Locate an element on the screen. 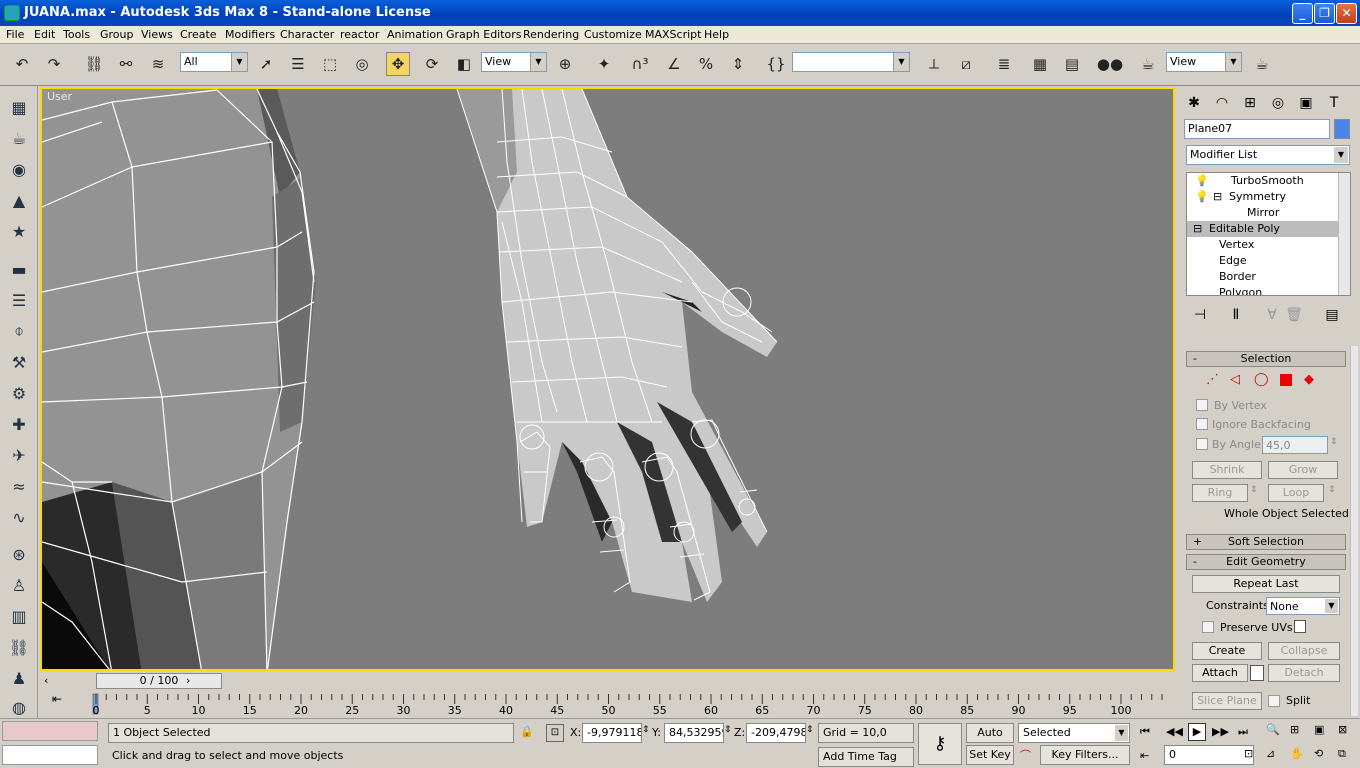 The height and width of the screenshot is (768, 1360). stack-item-mirror: Mirror is located at coordinates (1268, 213).